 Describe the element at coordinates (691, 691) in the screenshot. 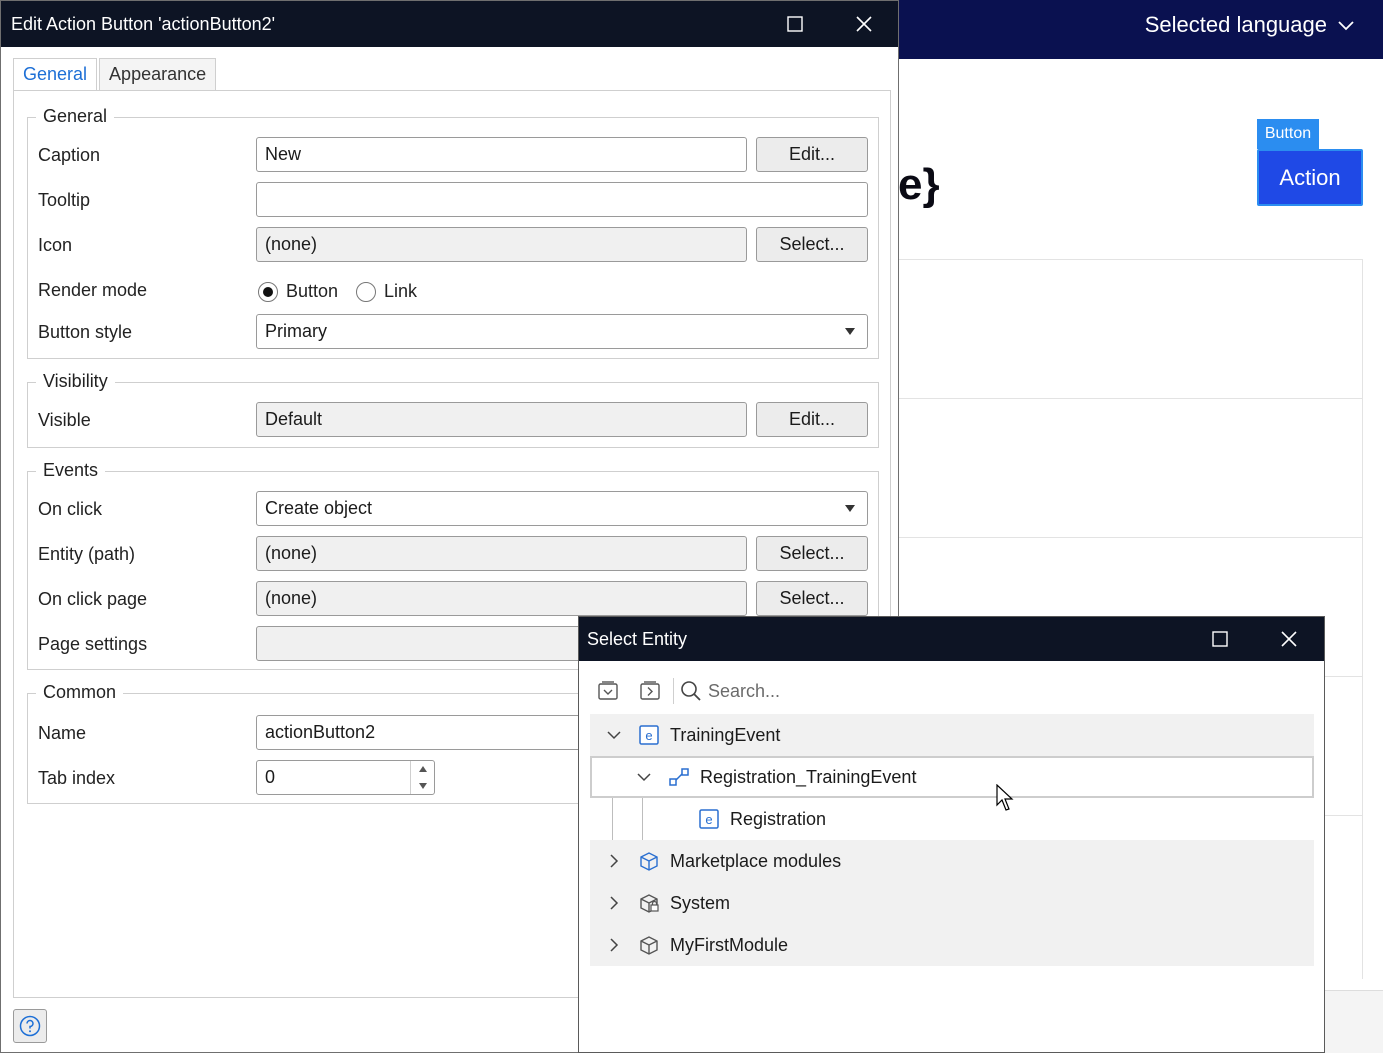

I see `search-icon` at that location.